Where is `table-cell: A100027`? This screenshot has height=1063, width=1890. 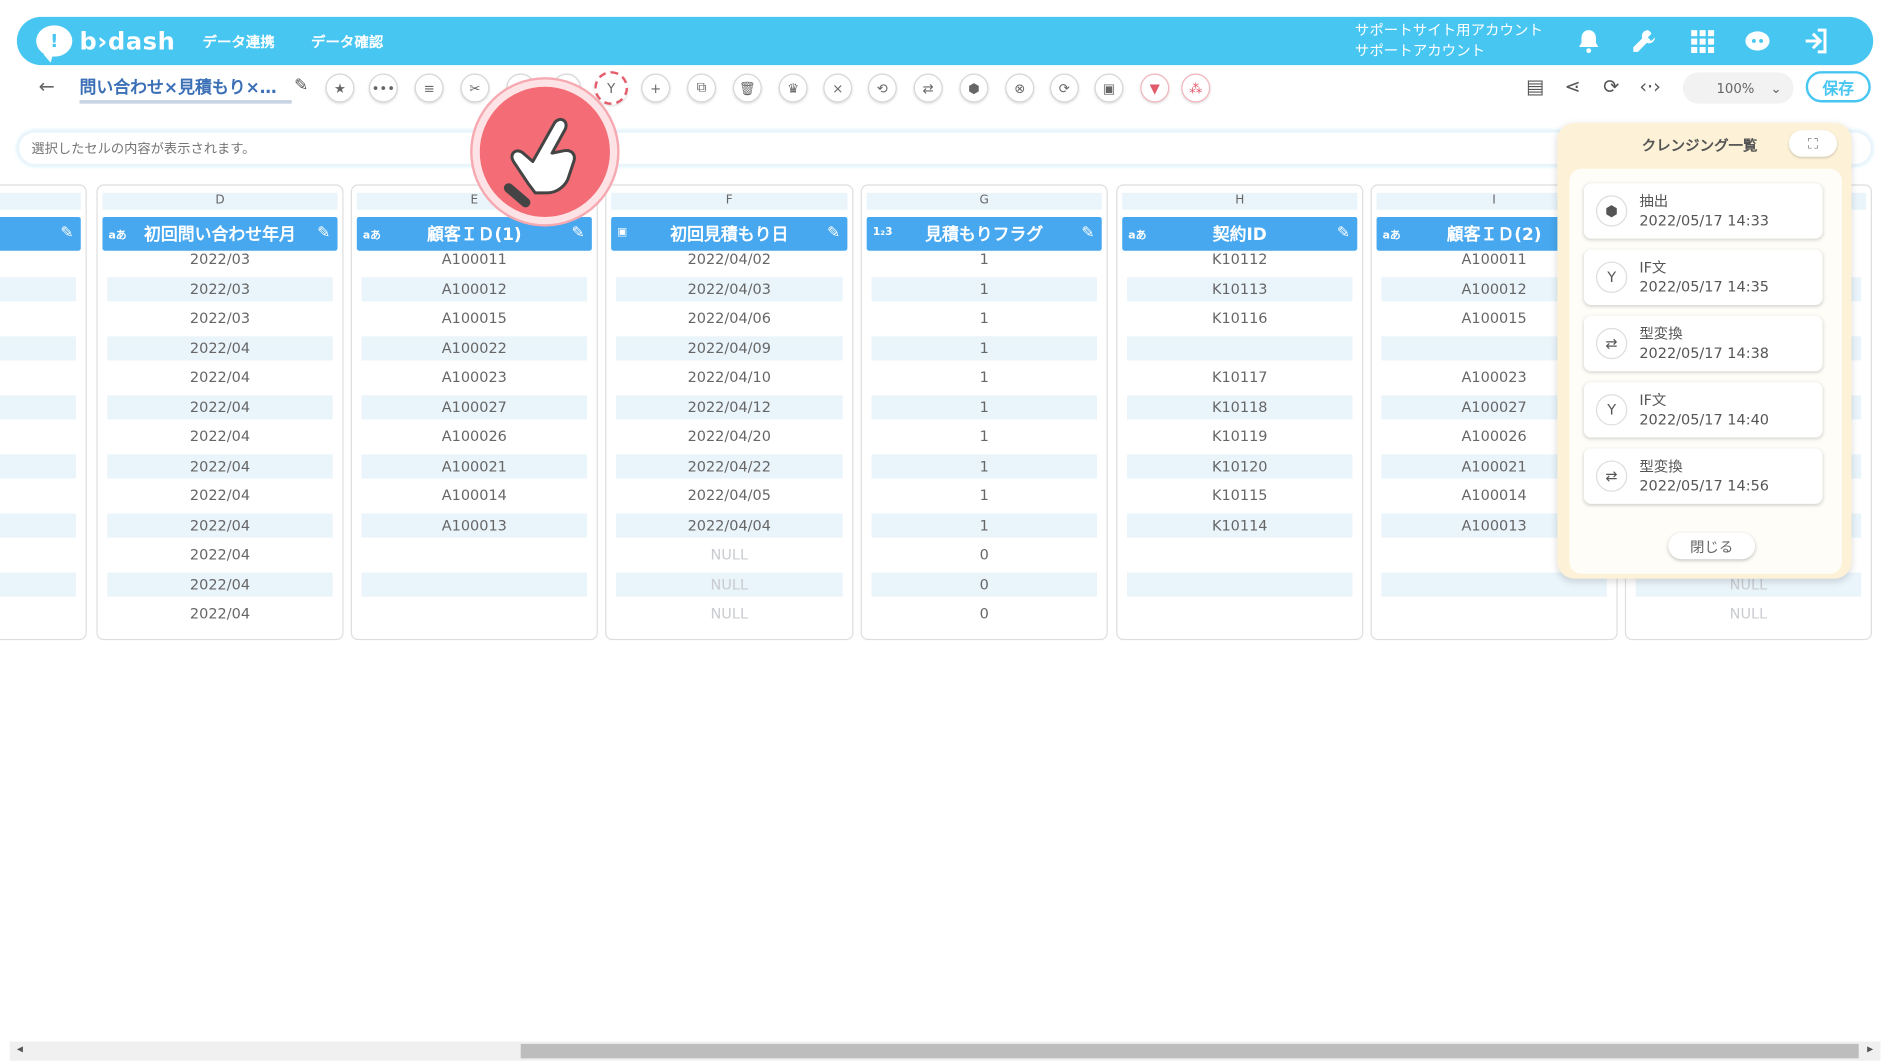
table-cell: A100027 is located at coordinates (474, 406).